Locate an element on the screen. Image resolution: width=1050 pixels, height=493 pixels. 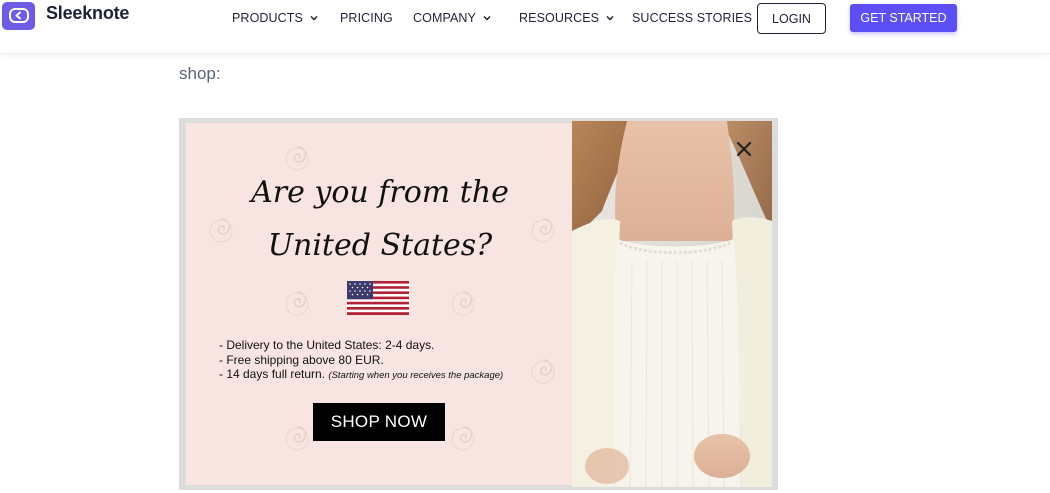
popup-headline-line2: United States? is located at coordinates (380, 245).